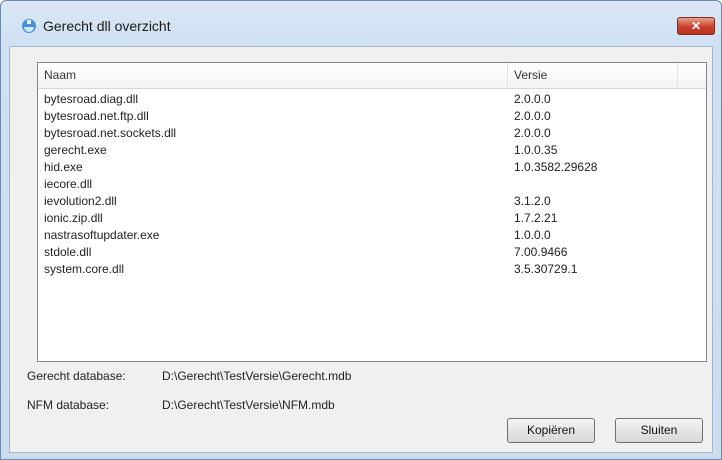 The height and width of the screenshot is (460, 722). What do you see at coordinates (273, 75) in the screenshot?
I see `column-header-naam: Naam` at bounding box center [273, 75].